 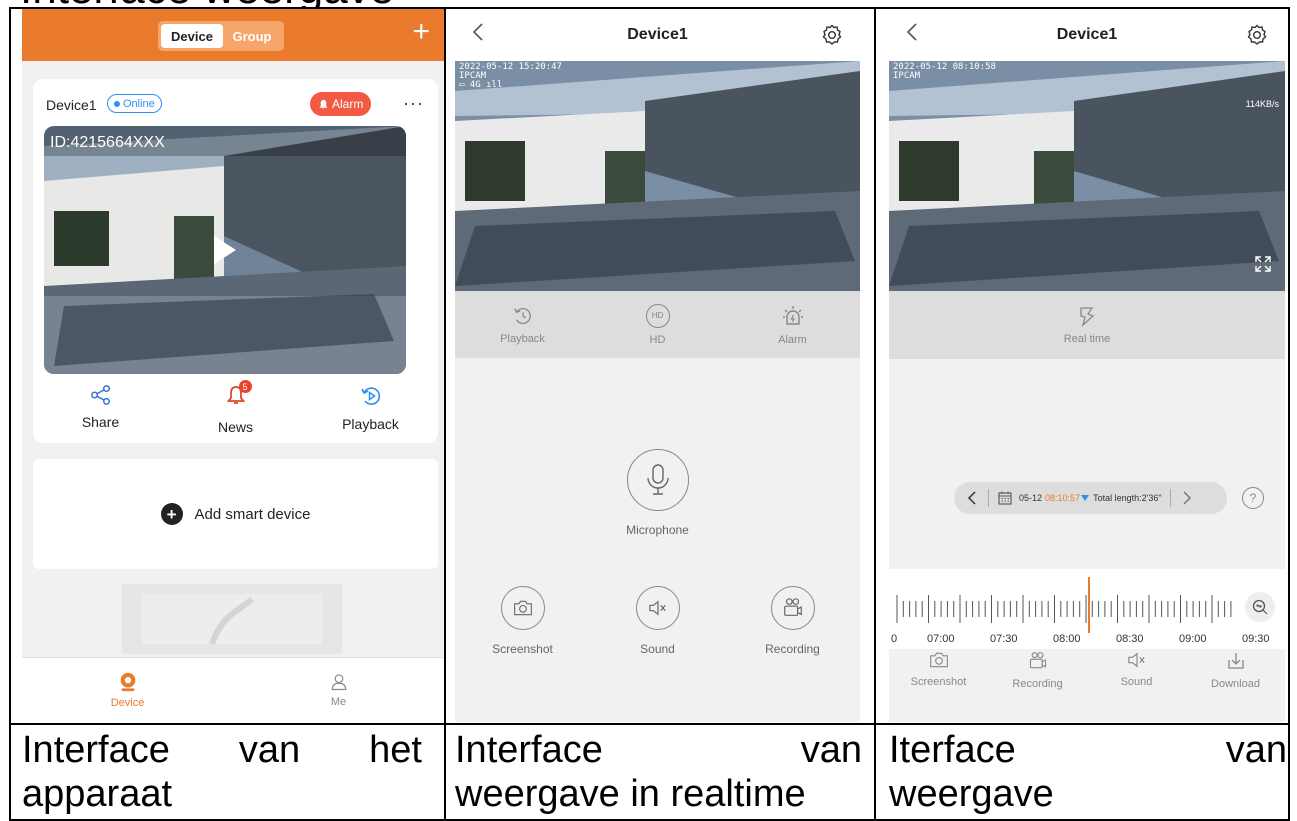 I want to click on tab-me-nav: Me, so click(x=338, y=690).